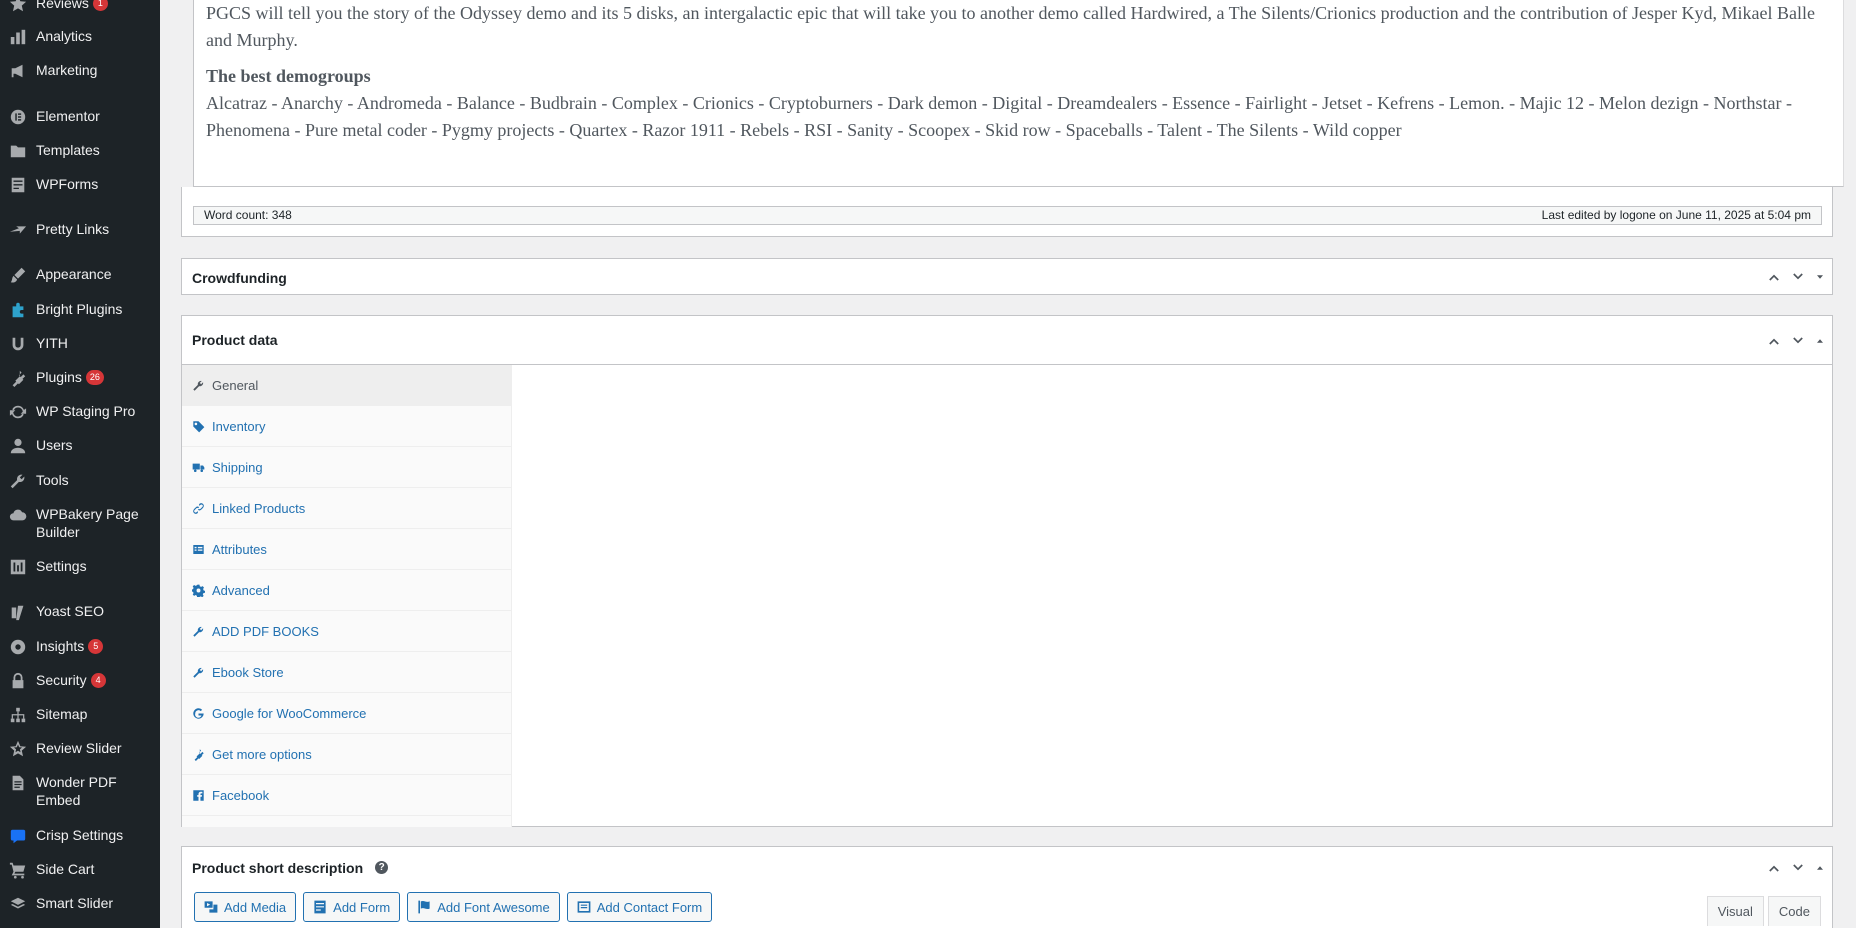 Image resolution: width=1856 pixels, height=928 pixels. What do you see at coordinates (1820, 277) in the screenshot?
I see `toggle-down-icon` at bounding box center [1820, 277].